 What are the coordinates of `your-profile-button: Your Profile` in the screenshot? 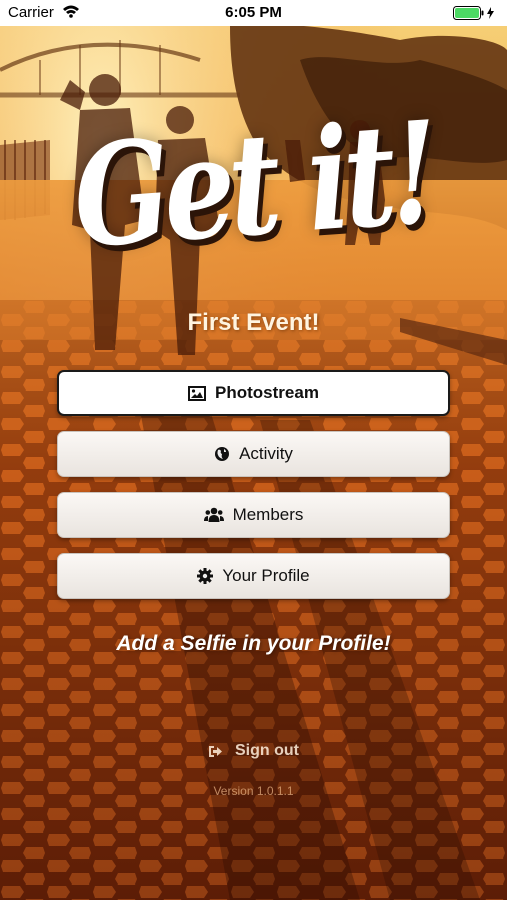 It's located at (253, 576).